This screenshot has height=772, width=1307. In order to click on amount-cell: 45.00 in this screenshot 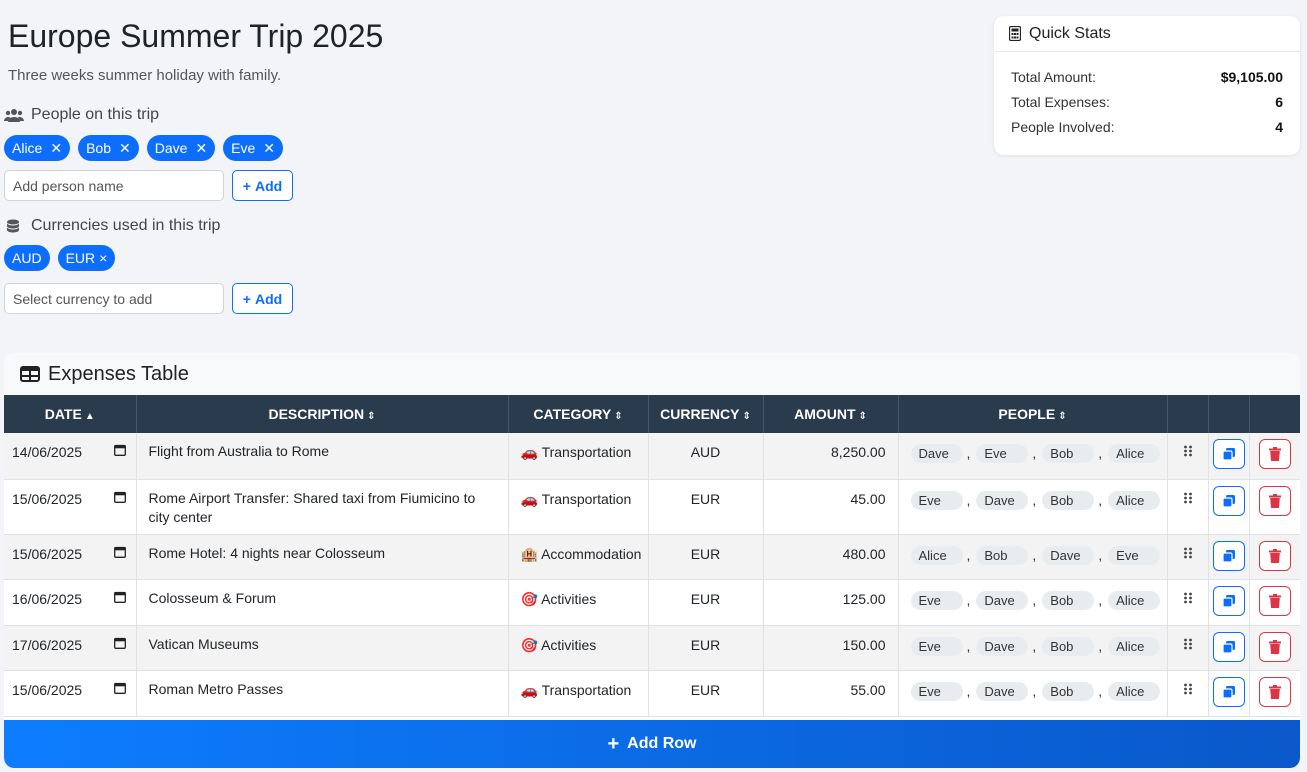, I will do `click(831, 507)`.